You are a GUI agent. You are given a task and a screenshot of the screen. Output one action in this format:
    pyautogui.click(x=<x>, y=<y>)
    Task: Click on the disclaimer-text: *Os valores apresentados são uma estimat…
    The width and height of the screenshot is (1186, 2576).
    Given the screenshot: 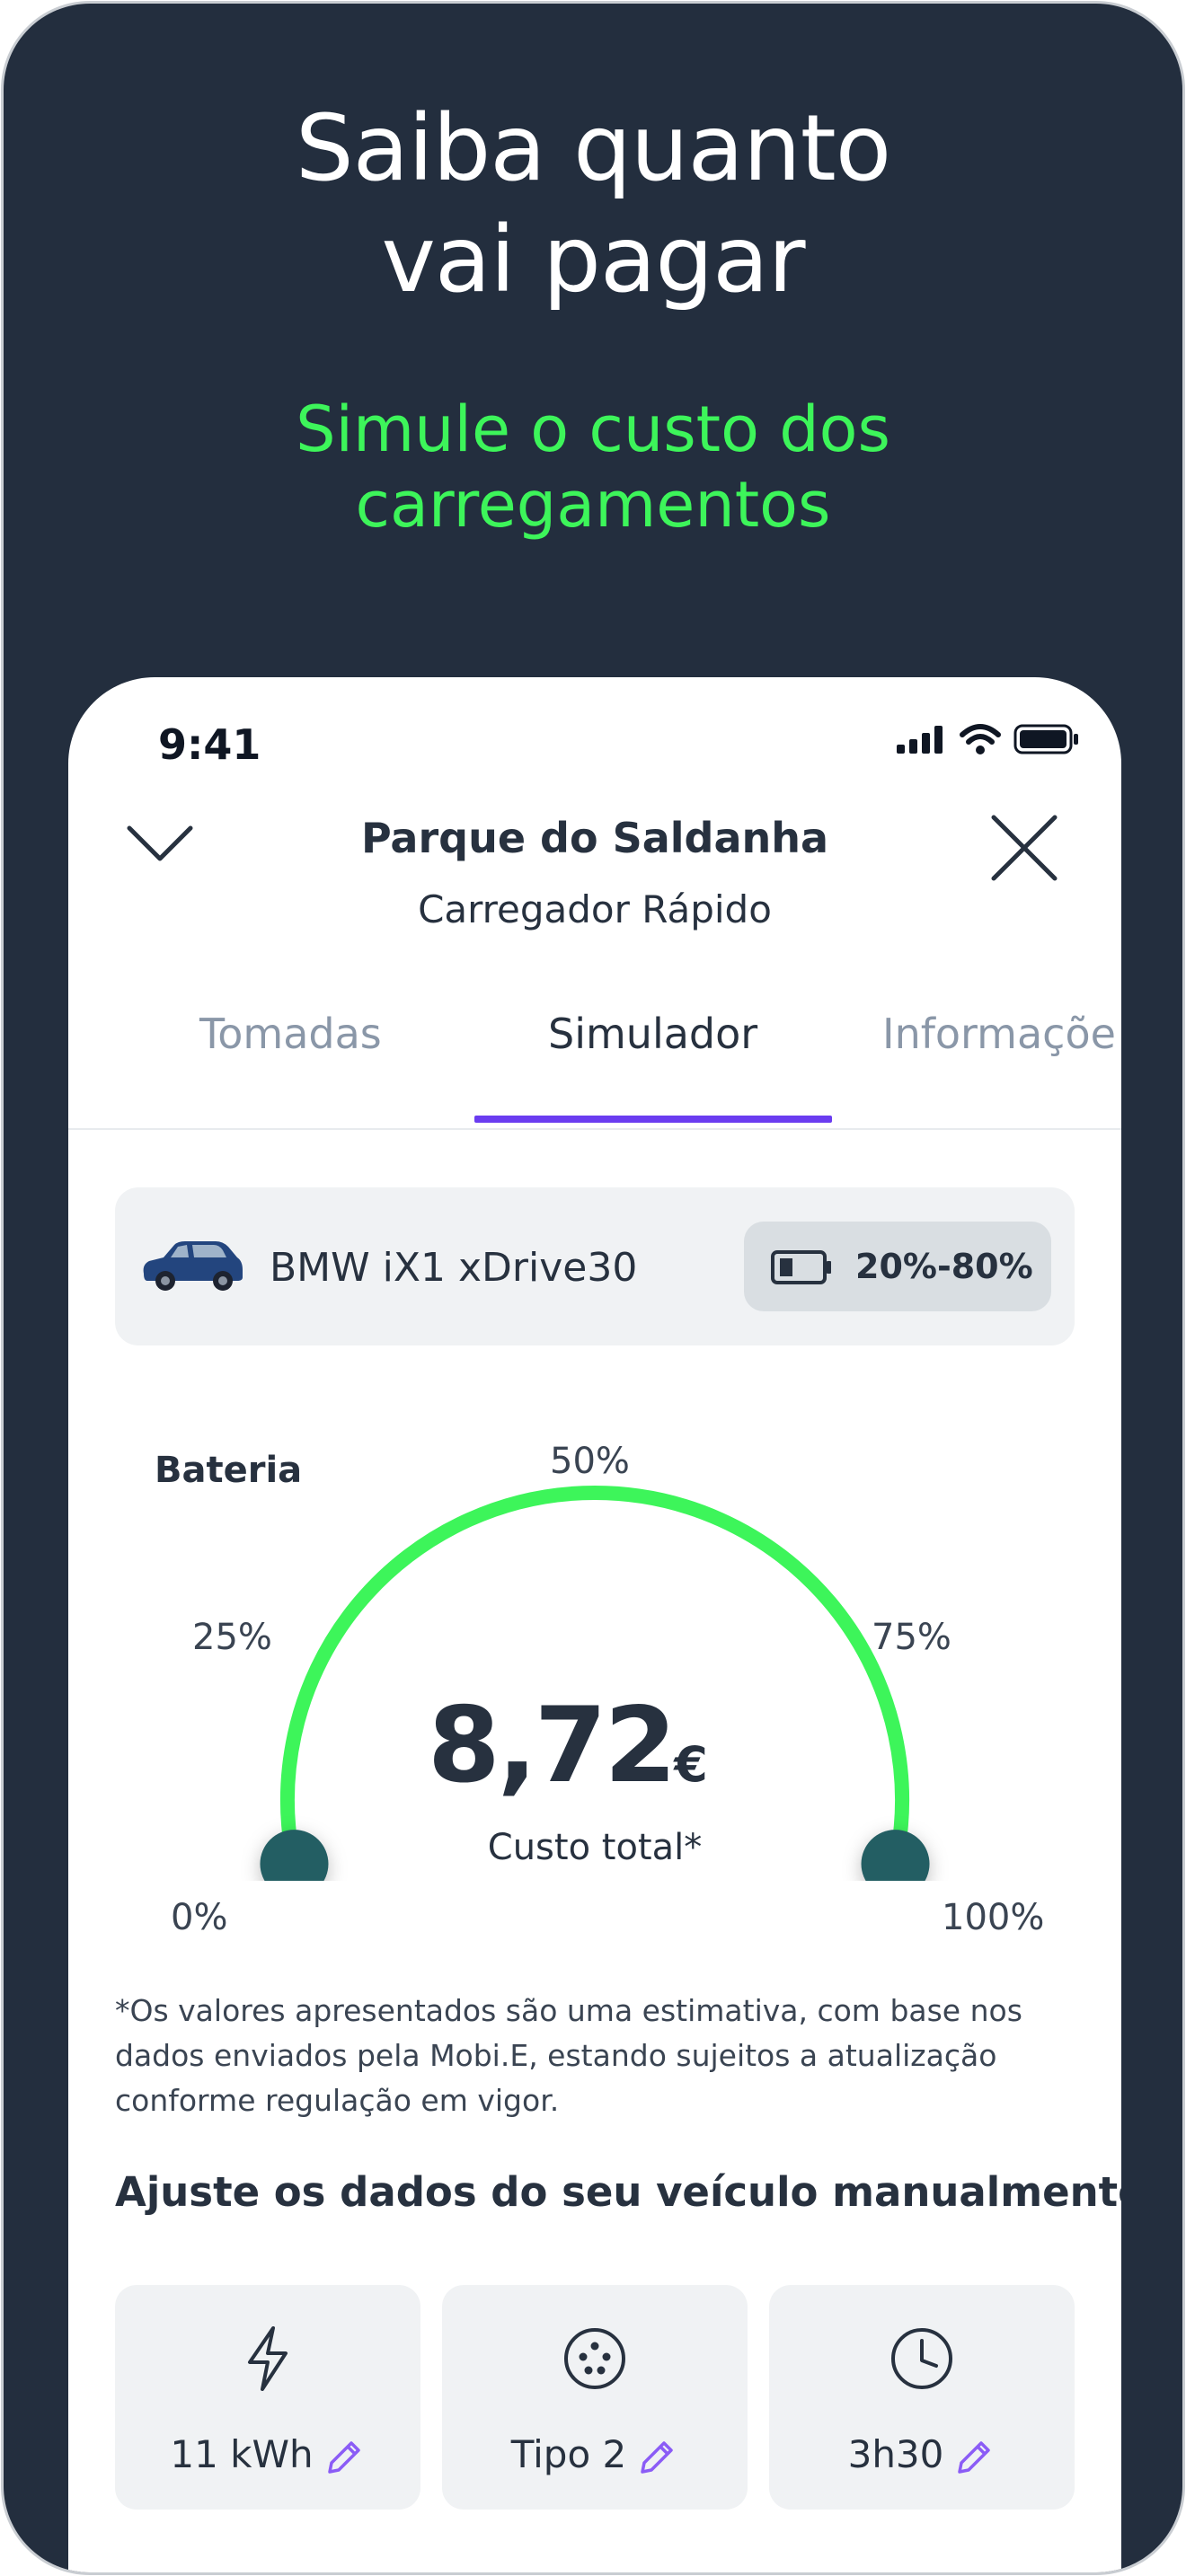 What is the action you would take?
    pyautogui.click(x=568, y=2055)
    